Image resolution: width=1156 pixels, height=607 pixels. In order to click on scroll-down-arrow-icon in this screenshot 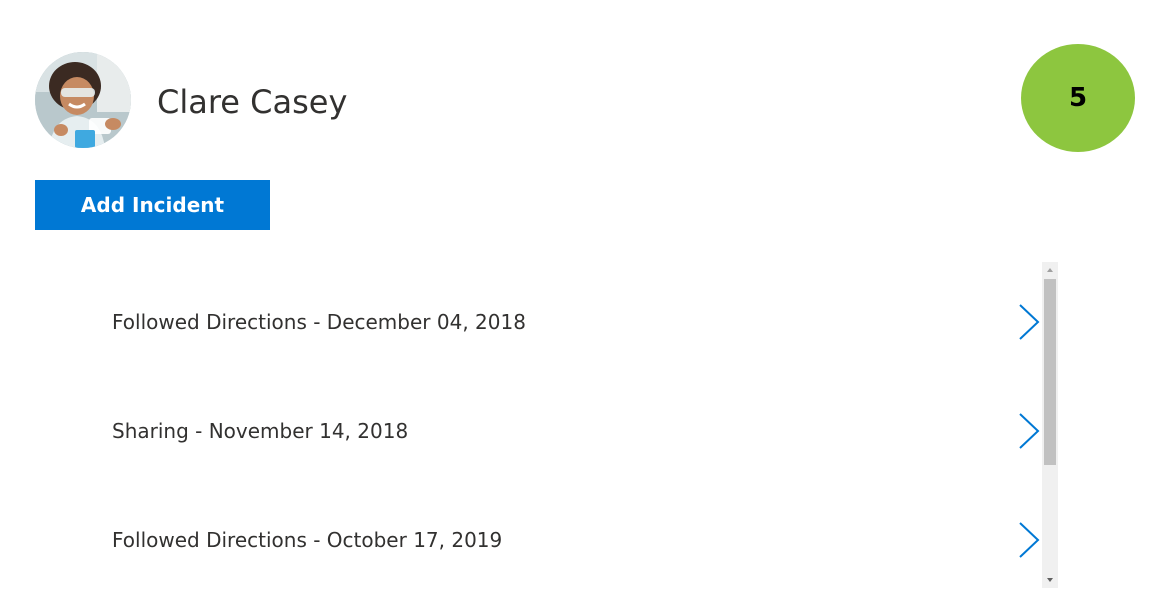, I will do `click(1050, 580)`.